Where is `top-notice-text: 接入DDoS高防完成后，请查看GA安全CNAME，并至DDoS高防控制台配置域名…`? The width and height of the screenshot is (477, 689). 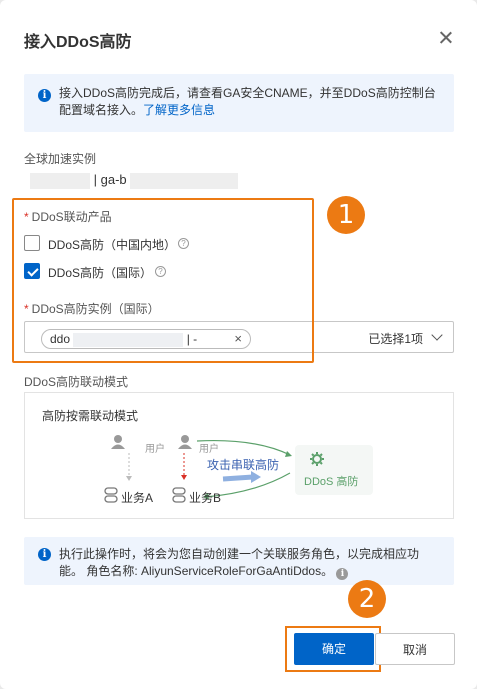 top-notice-text: 接入DDoS高防完成后，请查看GA安全CNAME，并至DDoS高防控制台配置域名… is located at coordinates (250, 102).